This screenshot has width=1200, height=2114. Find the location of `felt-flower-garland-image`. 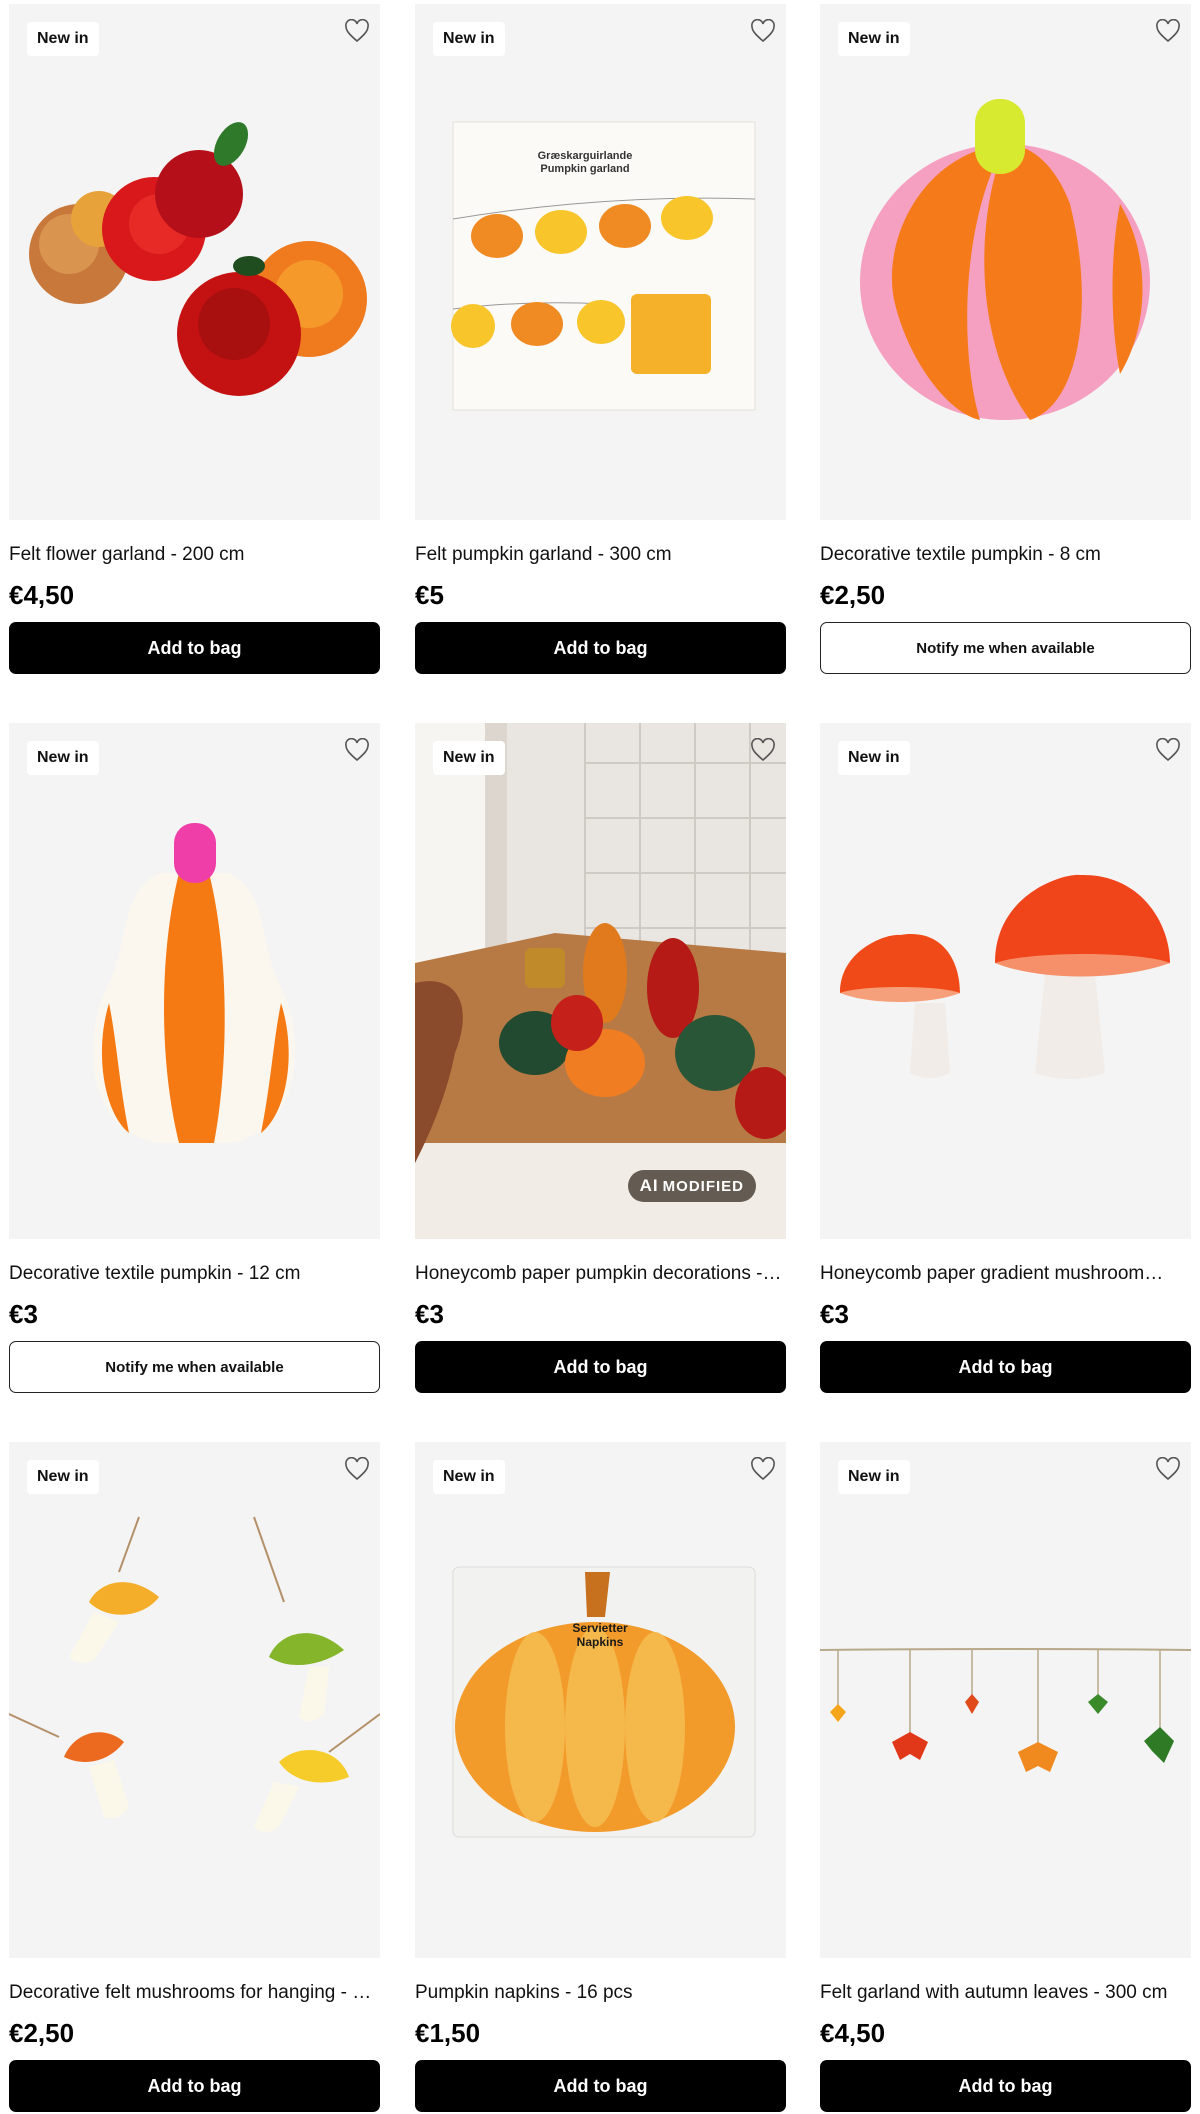

felt-flower-garland-image is located at coordinates (198, 259).